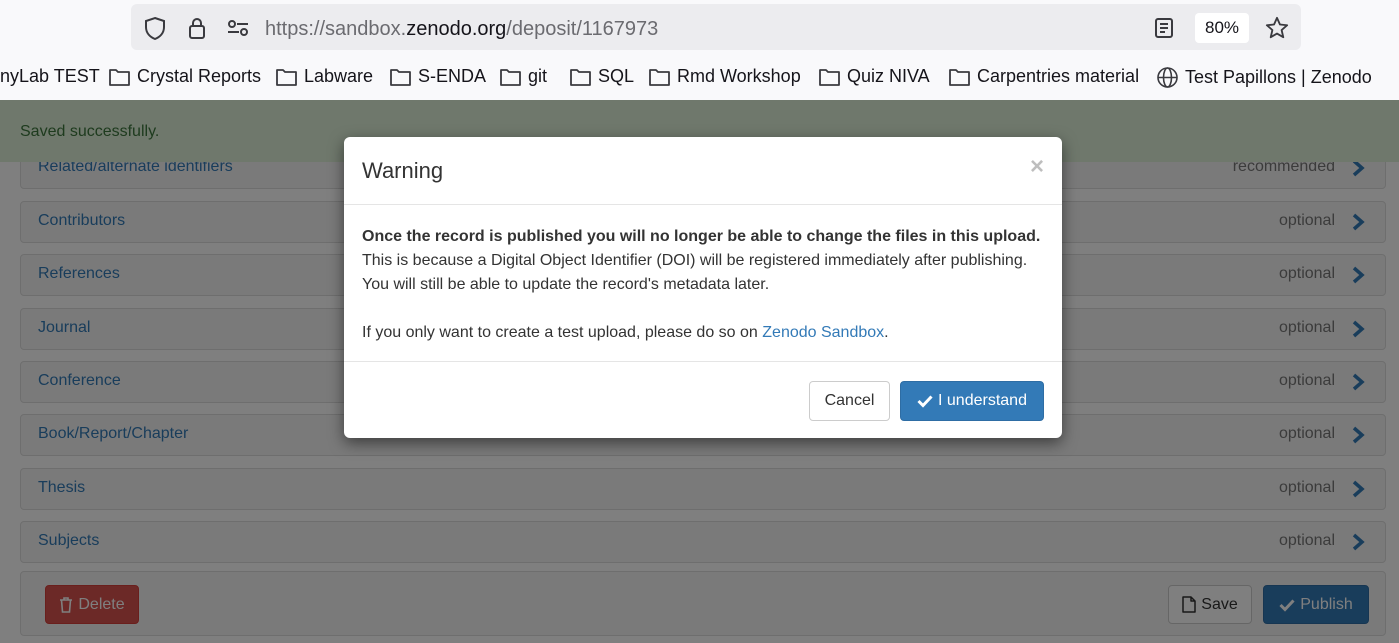 This screenshot has height=643, width=1399. I want to click on bookmark-folder: Rmd Workshop, so click(724, 76).